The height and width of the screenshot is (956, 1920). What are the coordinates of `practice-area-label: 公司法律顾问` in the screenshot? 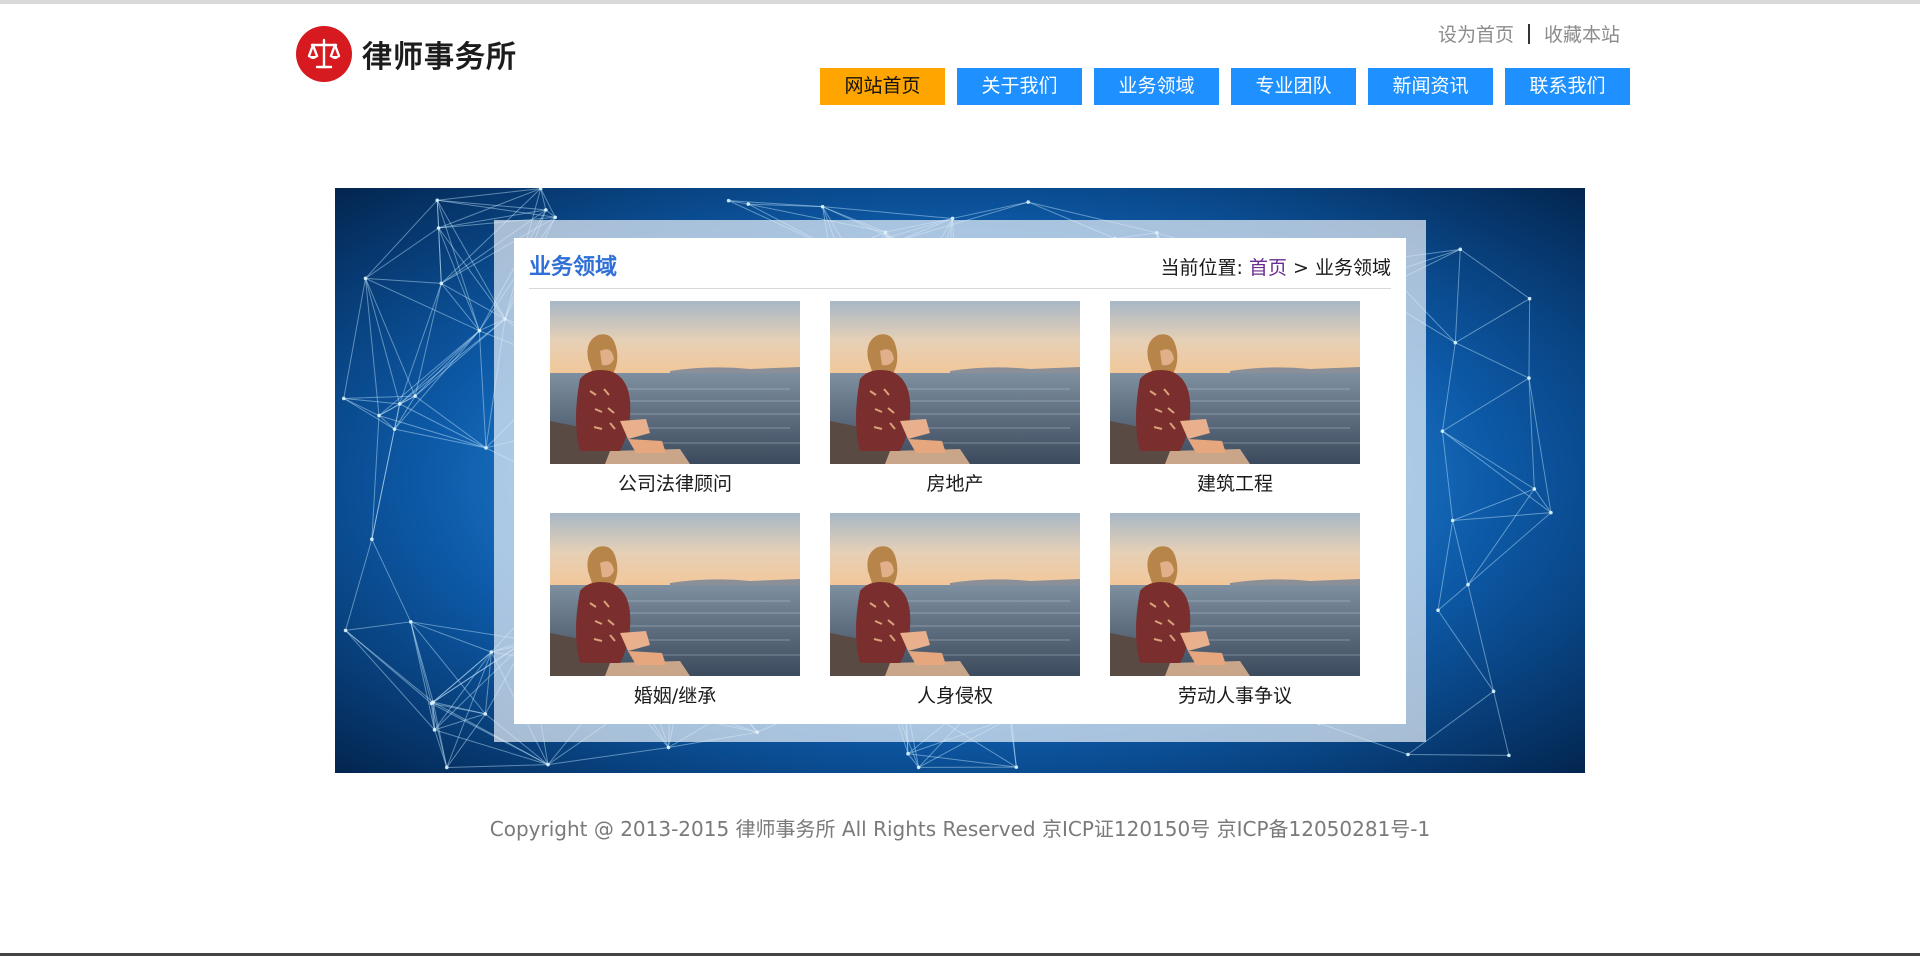 It's located at (675, 484).